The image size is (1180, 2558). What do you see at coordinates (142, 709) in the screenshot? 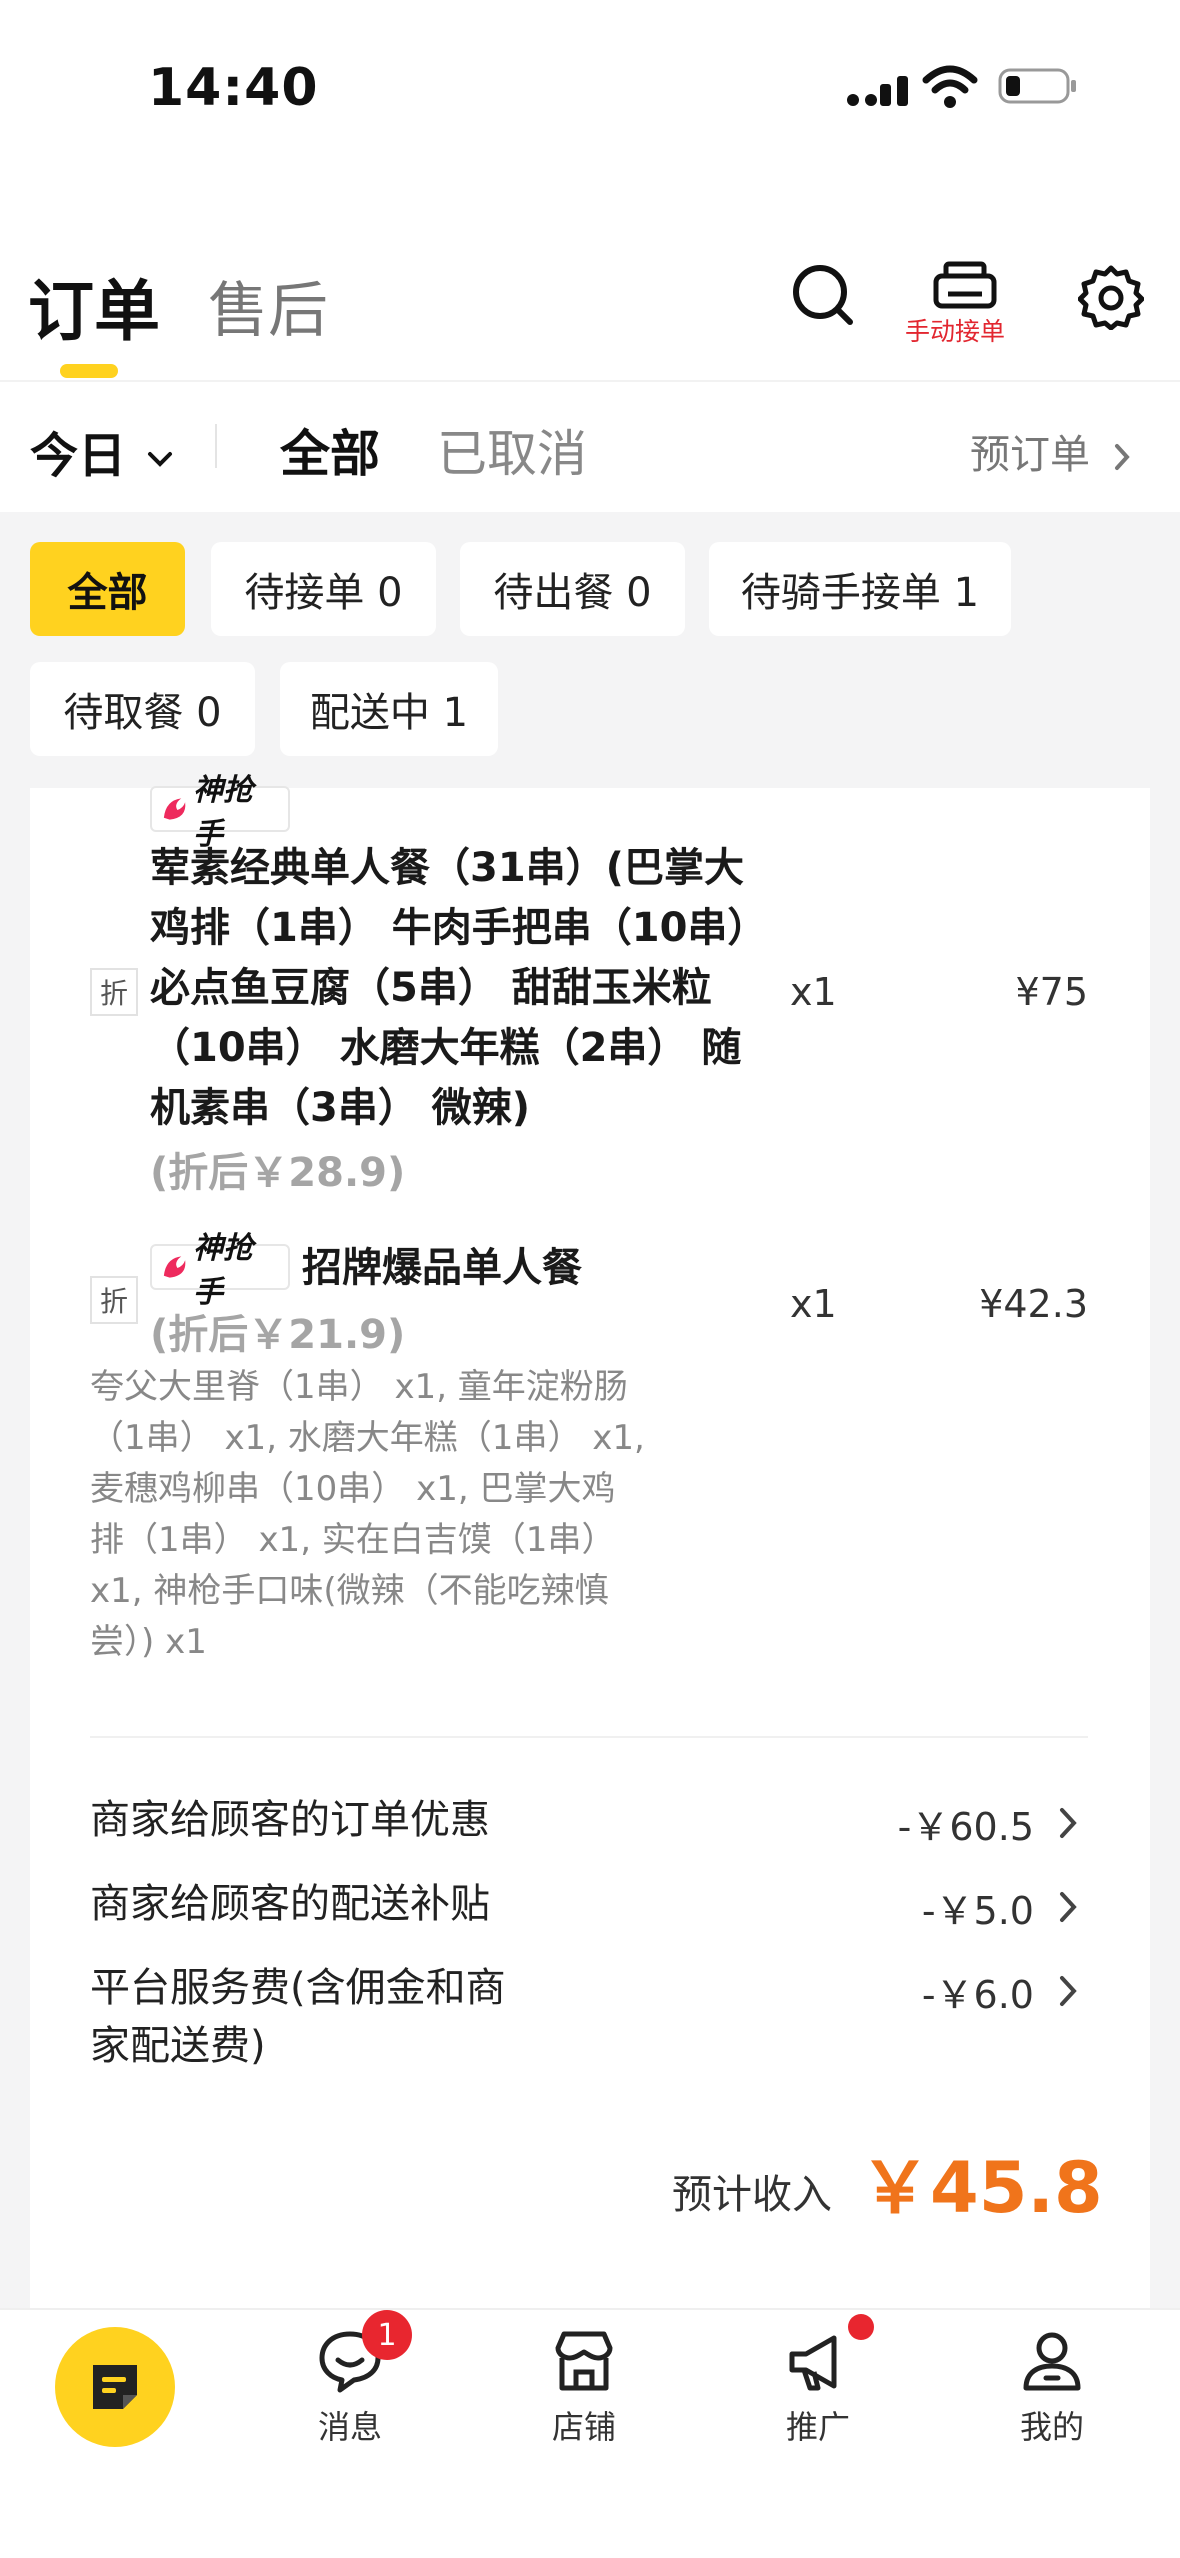
I see `chip-pending-pickup: 待取餐 0` at bounding box center [142, 709].